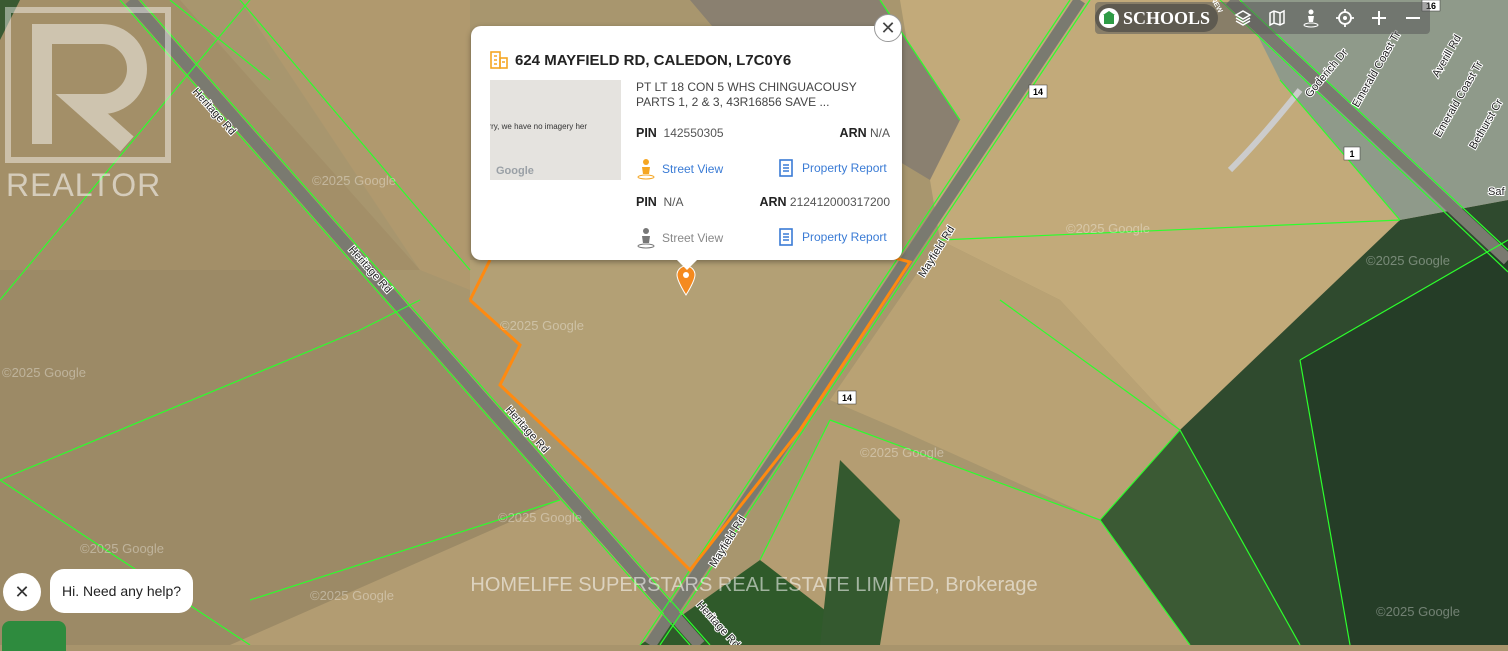  Describe the element at coordinates (653, 60) in the screenshot. I see `property-address: 624 MAYFIELD RD, CALEDON, L7C0Y6` at that location.